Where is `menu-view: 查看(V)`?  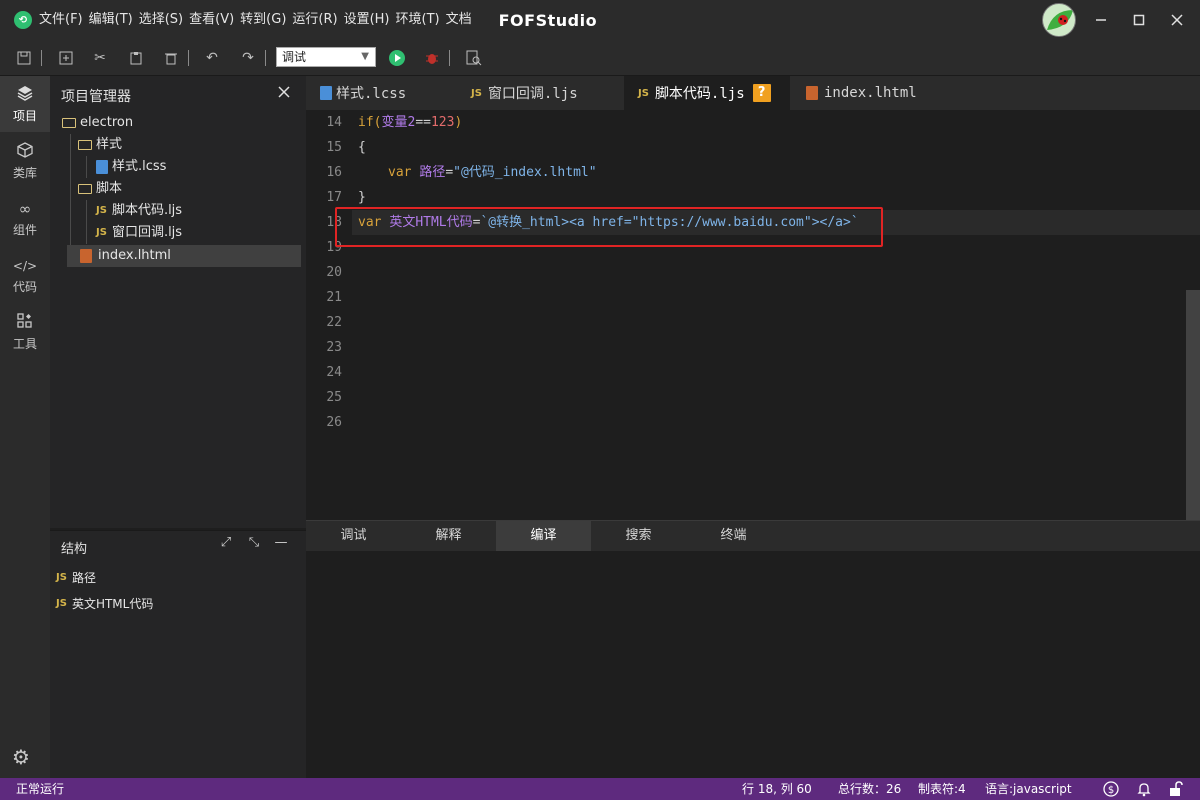 menu-view: 查看(V) is located at coordinates (211, 20).